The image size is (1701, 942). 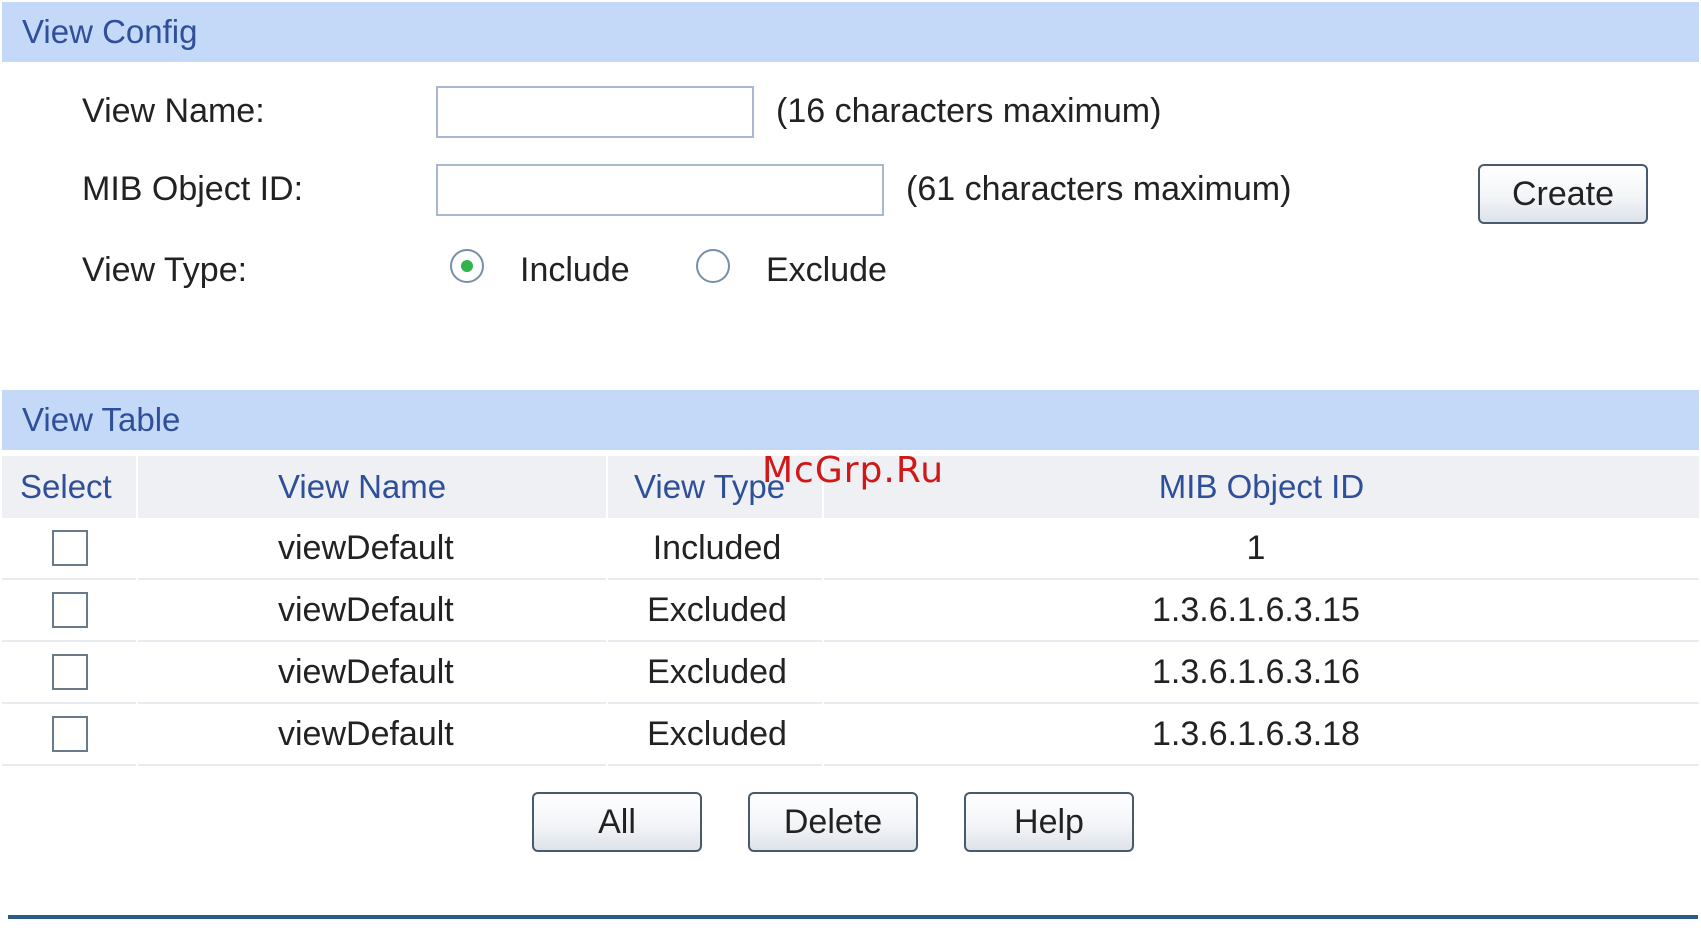 What do you see at coordinates (969, 111) in the screenshot?
I see `view-name-hint: (16 characters maximum)` at bounding box center [969, 111].